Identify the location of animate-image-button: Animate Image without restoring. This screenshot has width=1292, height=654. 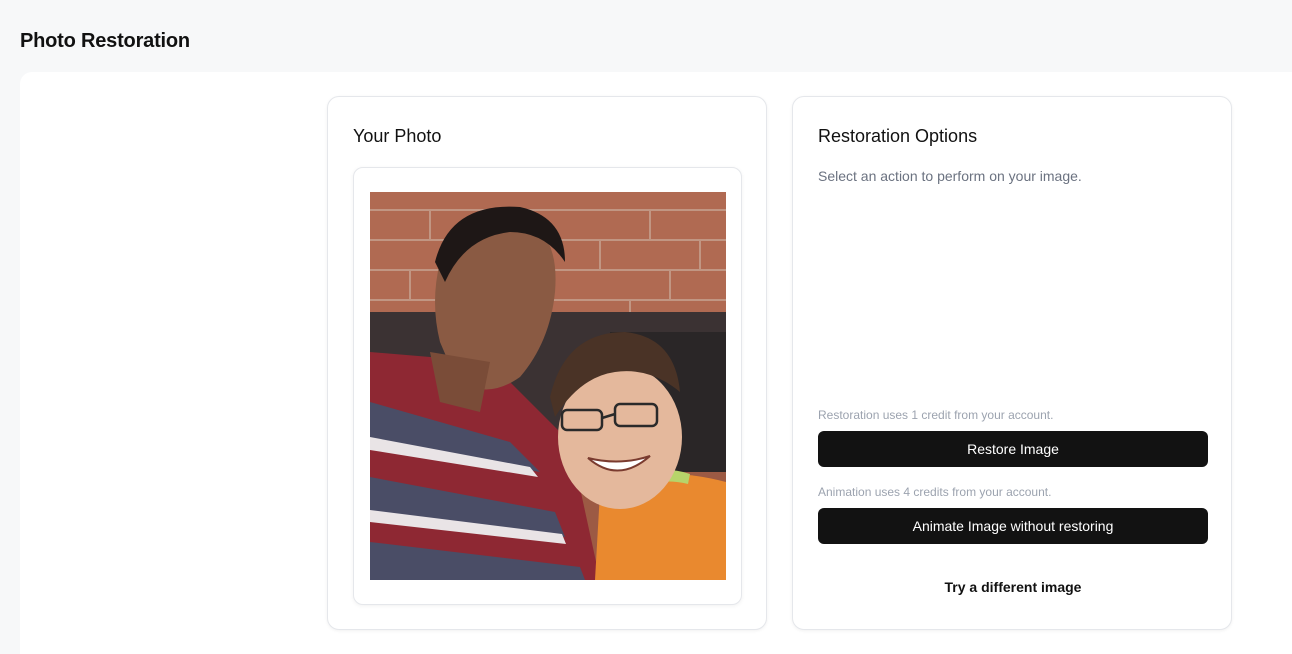
(1013, 526).